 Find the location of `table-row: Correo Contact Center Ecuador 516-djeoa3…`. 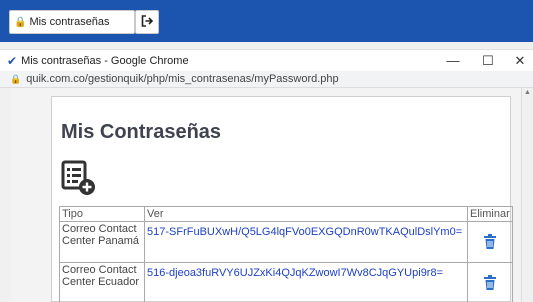

table-row: Correo Contact Center Ecuador 516-djeoa3… is located at coordinates (286, 282).